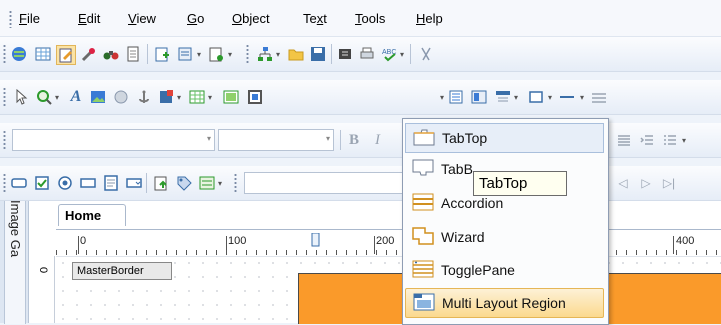  What do you see at coordinates (19, 54) in the screenshot?
I see `globe-icon` at bounding box center [19, 54].